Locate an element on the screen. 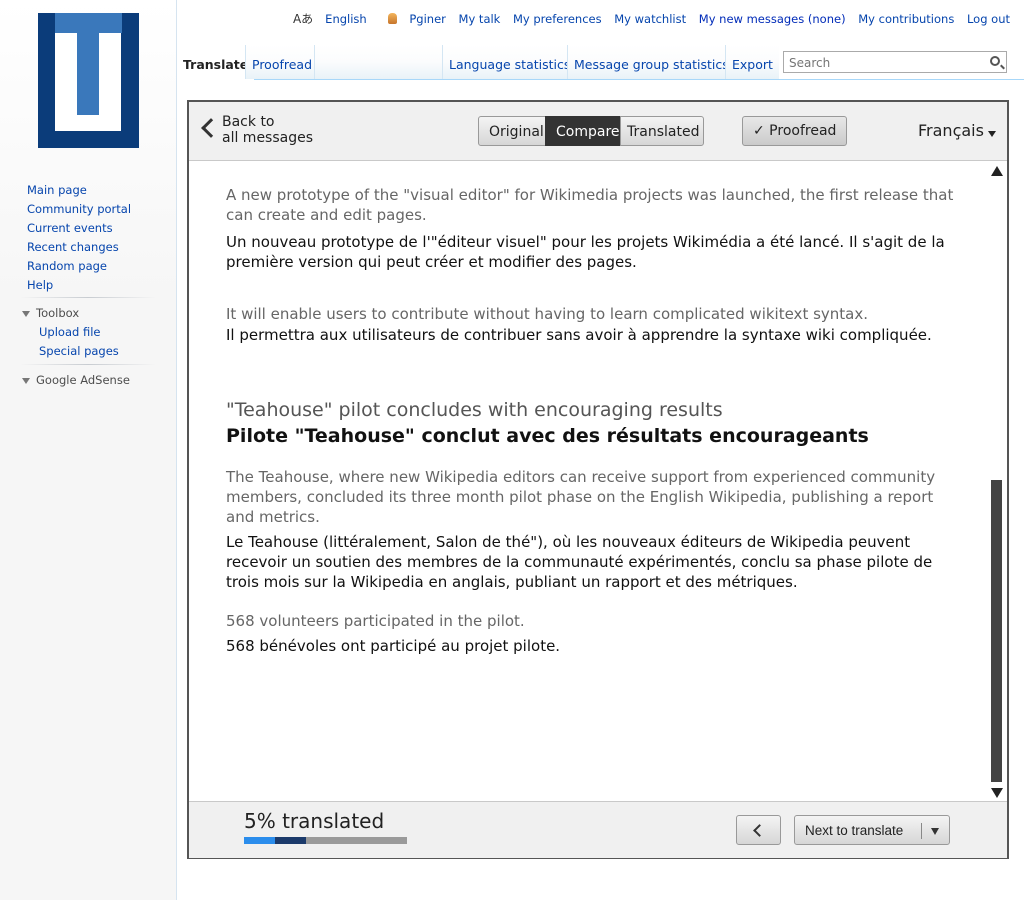  tab-spacer is located at coordinates (378, 62).